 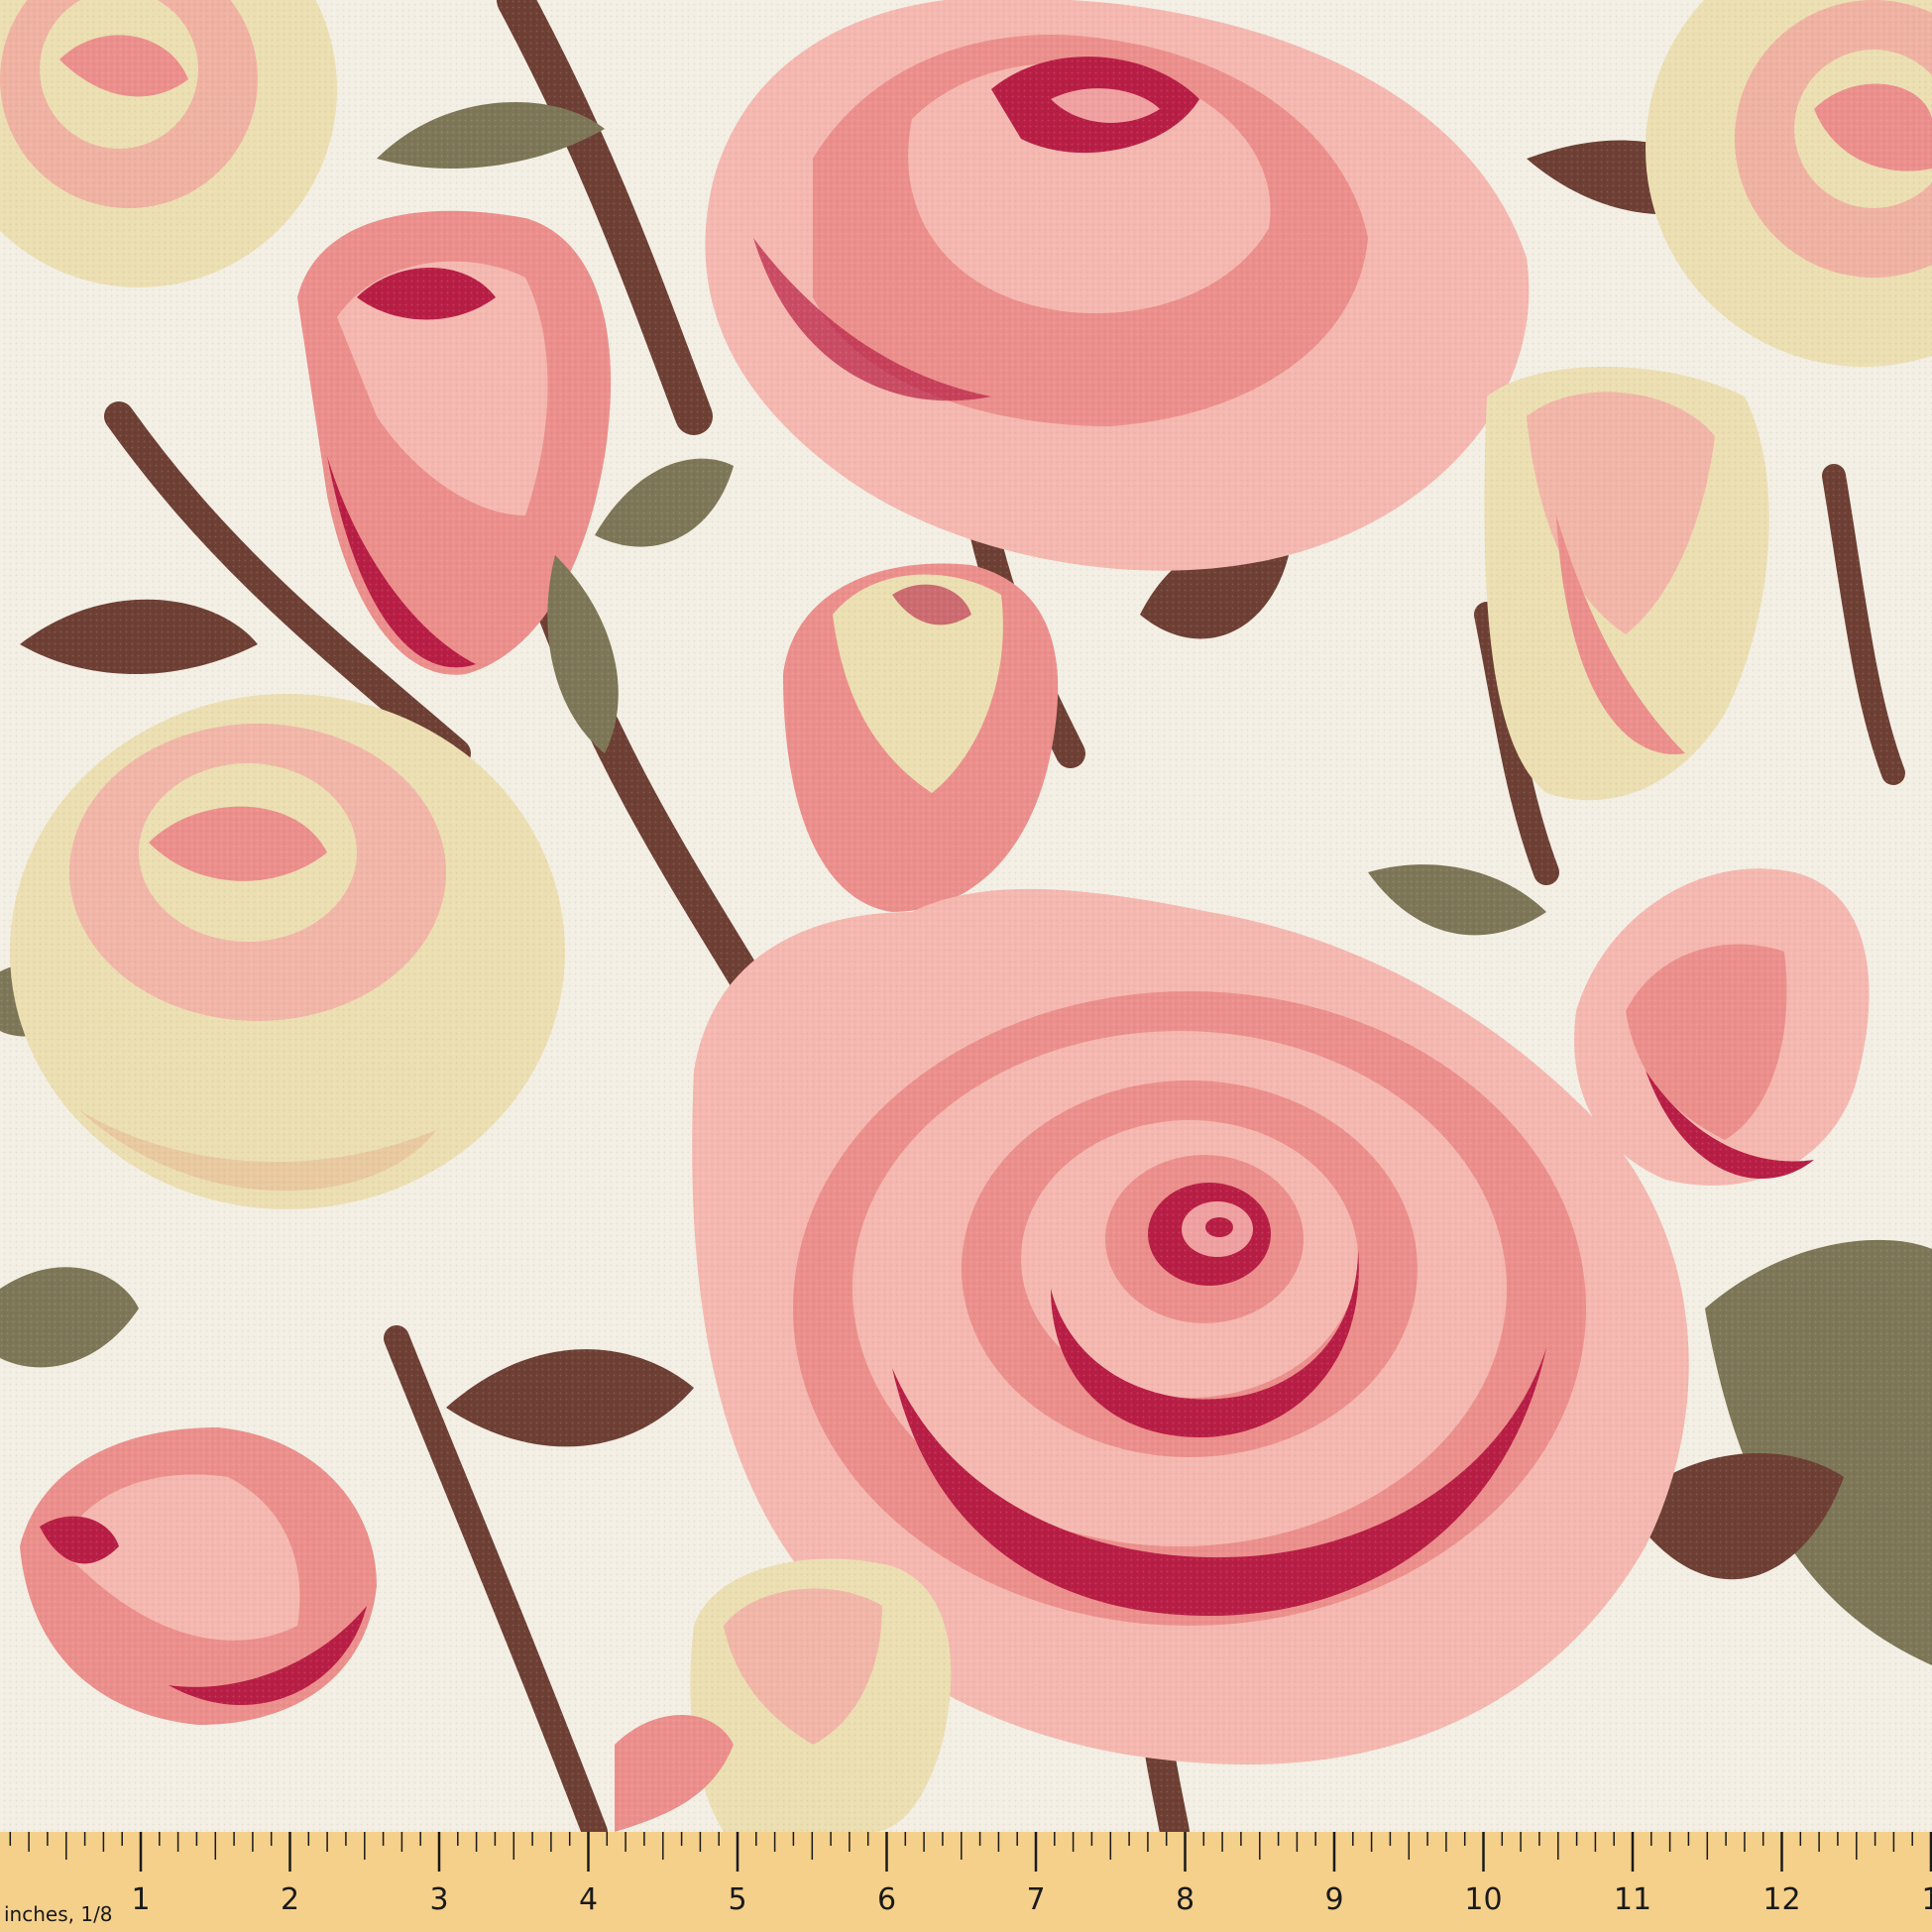 What do you see at coordinates (1333, 1899) in the screenshot?
I see `ruler-number: 9` at bounding box center [1333, 1899].